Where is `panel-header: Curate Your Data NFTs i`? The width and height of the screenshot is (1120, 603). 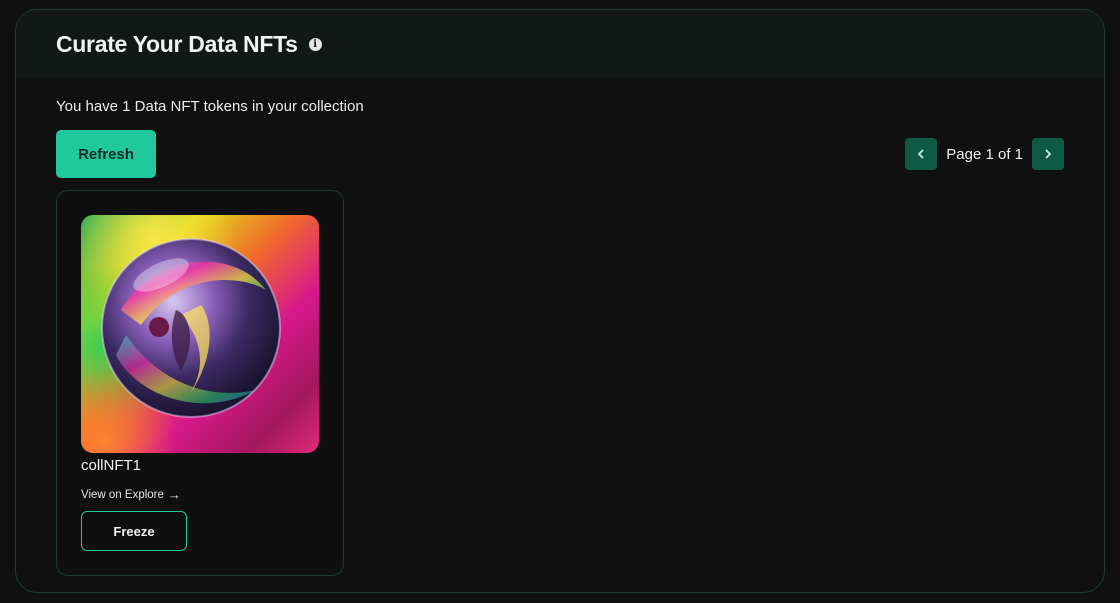 panel-header: Curate Your Data NFTs i is located at coordinates (560, 44).